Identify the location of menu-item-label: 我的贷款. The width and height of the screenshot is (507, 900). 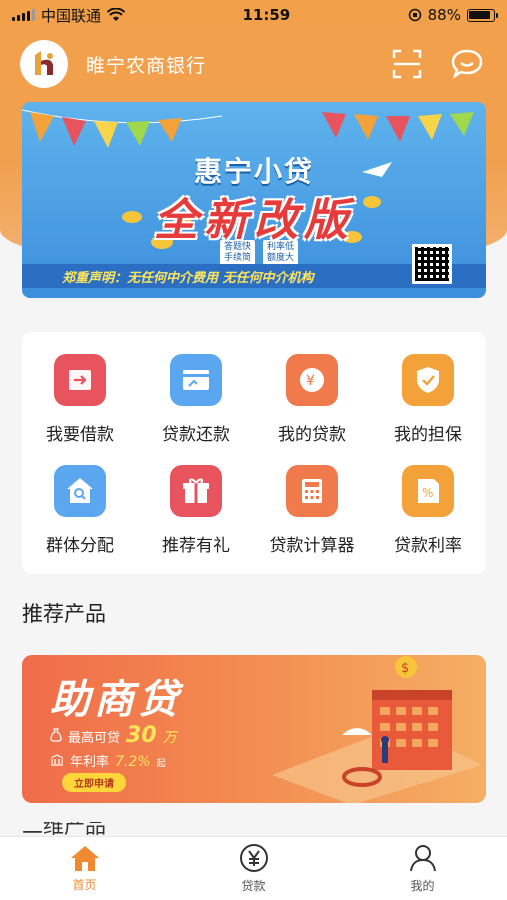
(312, 435).